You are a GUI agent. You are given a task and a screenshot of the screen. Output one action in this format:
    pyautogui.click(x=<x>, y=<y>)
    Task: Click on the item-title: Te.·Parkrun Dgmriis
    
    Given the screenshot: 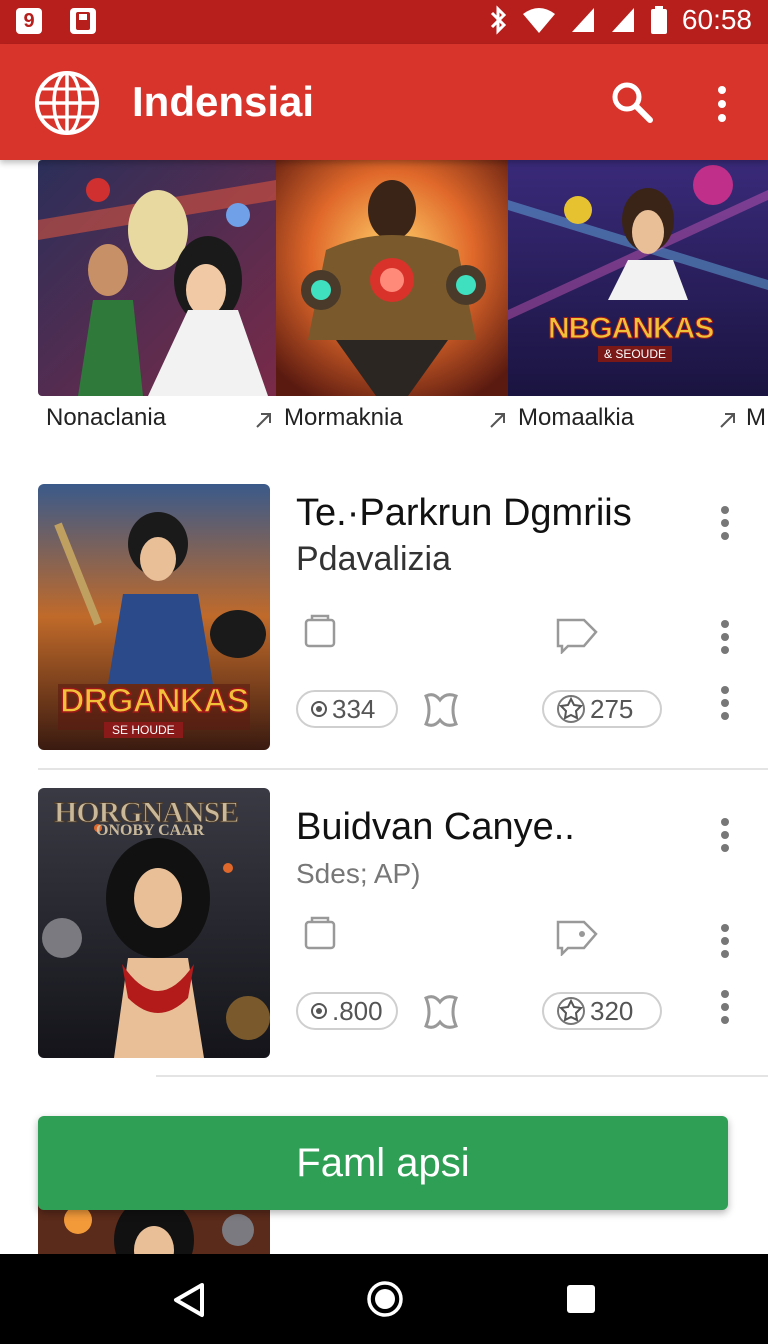 What is the action you would take?
    pyautogui.click(x=464, y=513)
    